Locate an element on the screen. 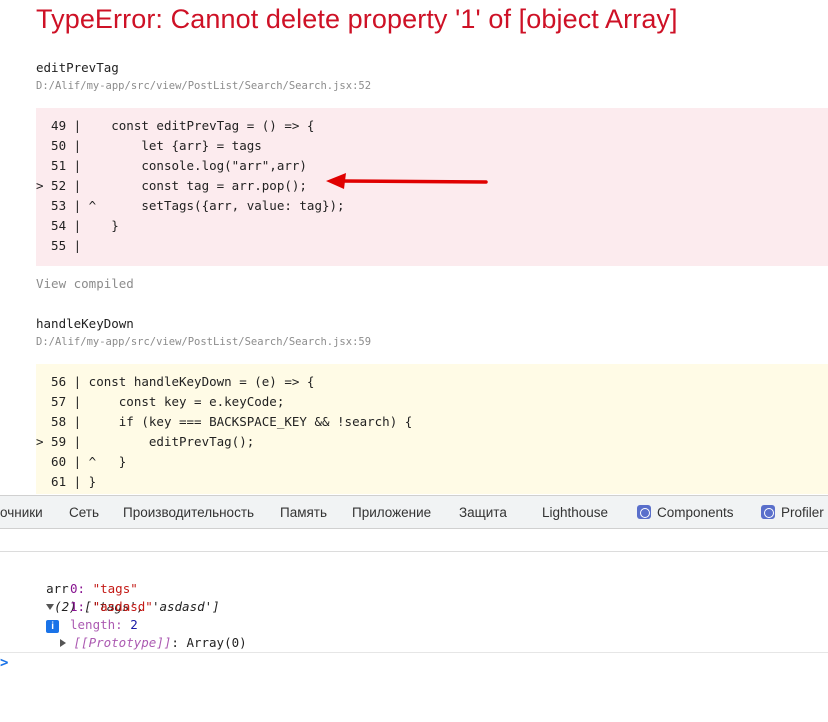 The width and height of the screenshot is (828, 722). code-line: 60 | ^ } is located at coordinates (81, 461).